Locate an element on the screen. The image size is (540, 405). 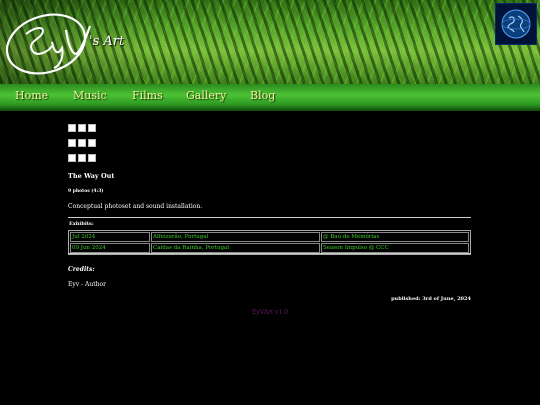
credits-line: Eyv - Author is located at coordinates (87, 284).